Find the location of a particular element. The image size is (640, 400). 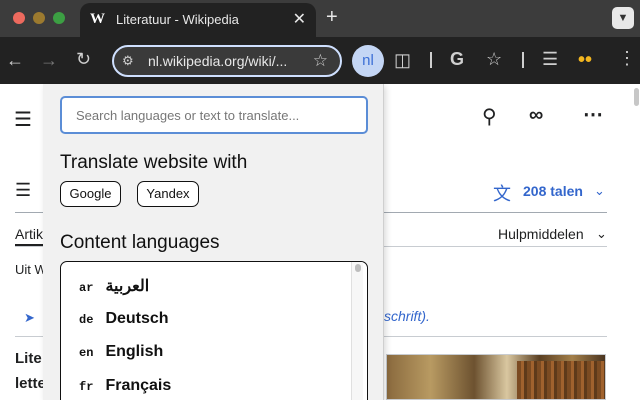

close-window-button is located at coordinates (19, 18).